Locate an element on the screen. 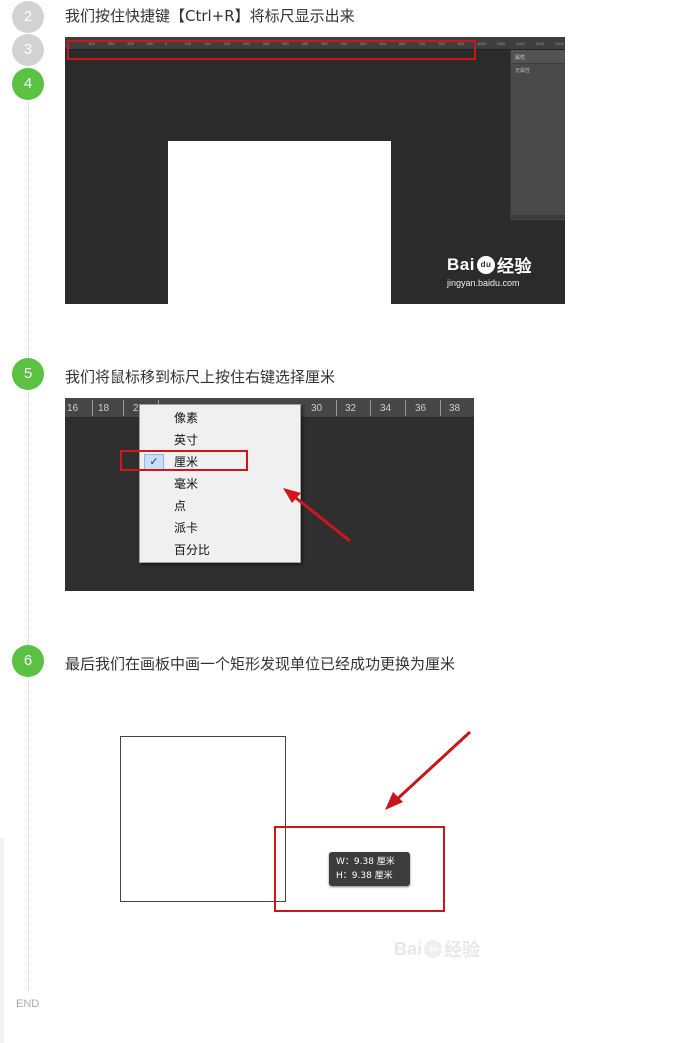  ruler-tick-label: 1050 is located at coordinates (501, 43).